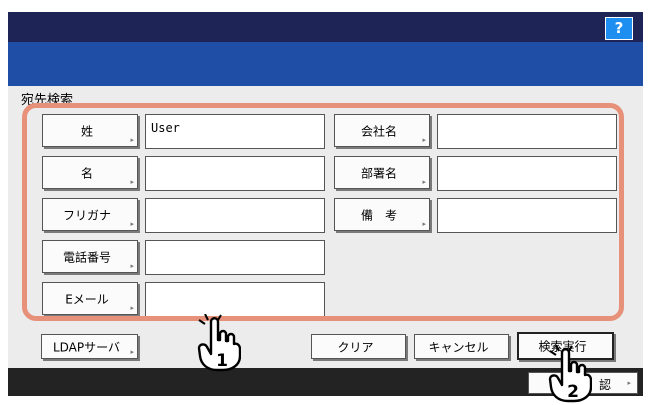  What do you see at coordinates (222, 361) in the screenshot?
I see `step-1-label: 1` at bounding box center [222, 361].